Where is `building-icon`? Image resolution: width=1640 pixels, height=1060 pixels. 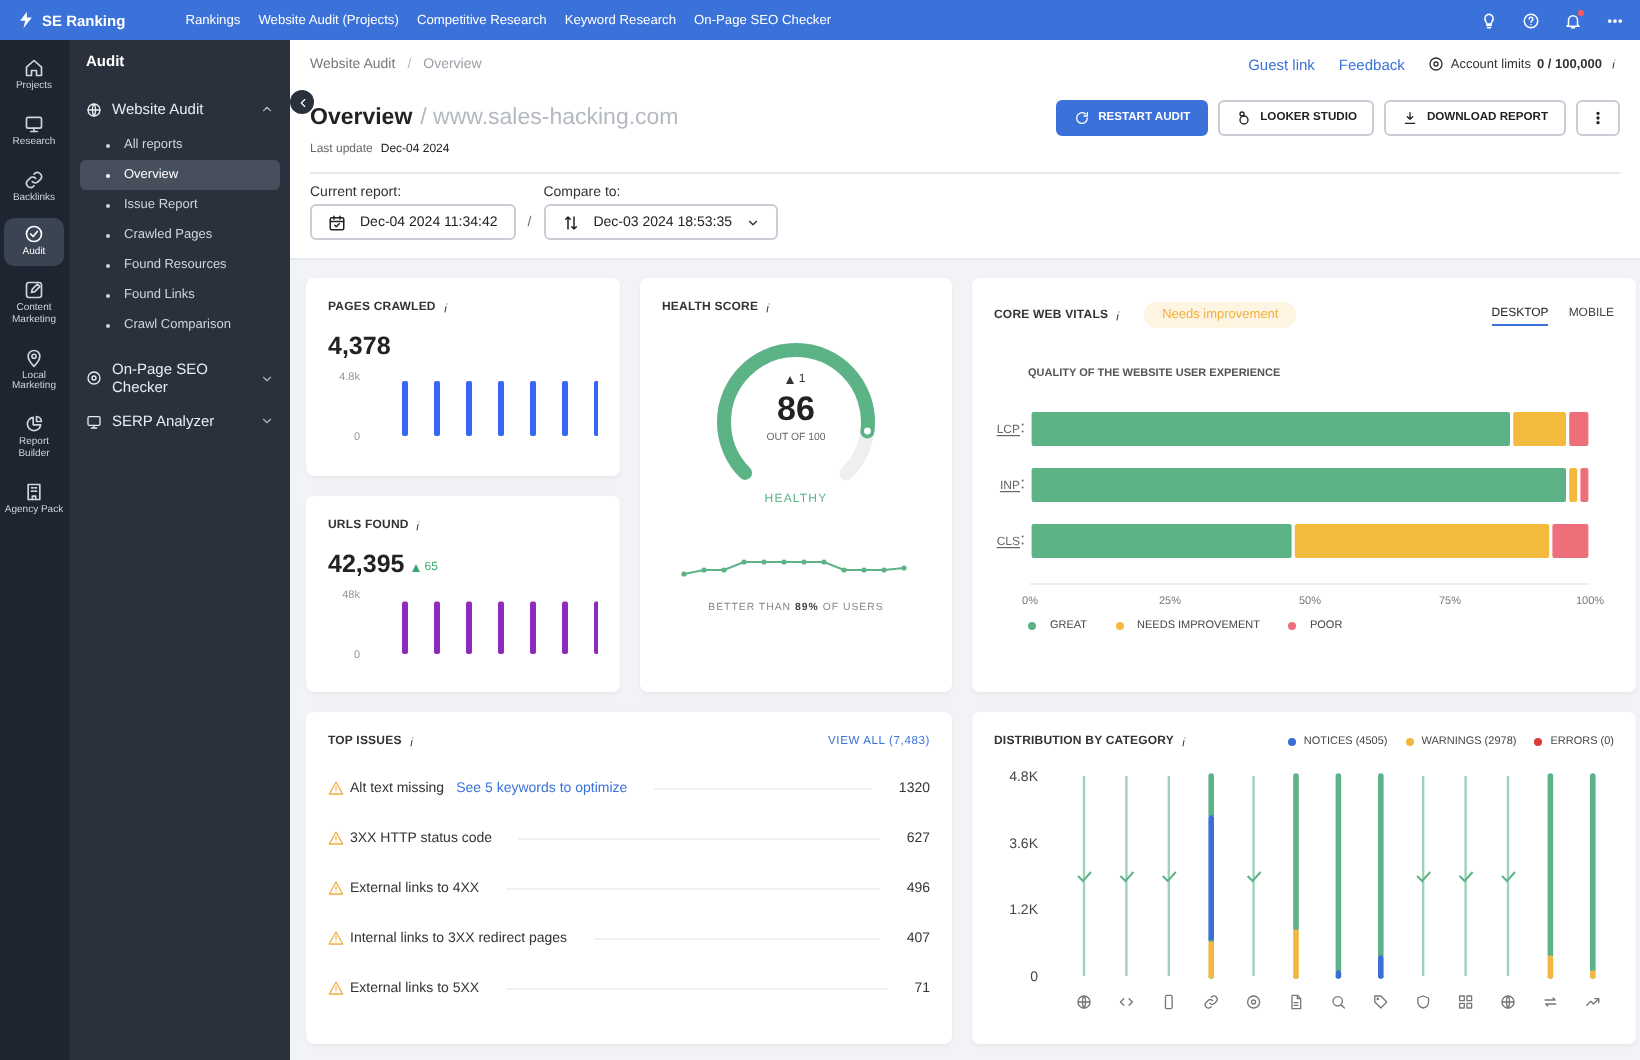
building-icon is located at coordinates (34, 491).